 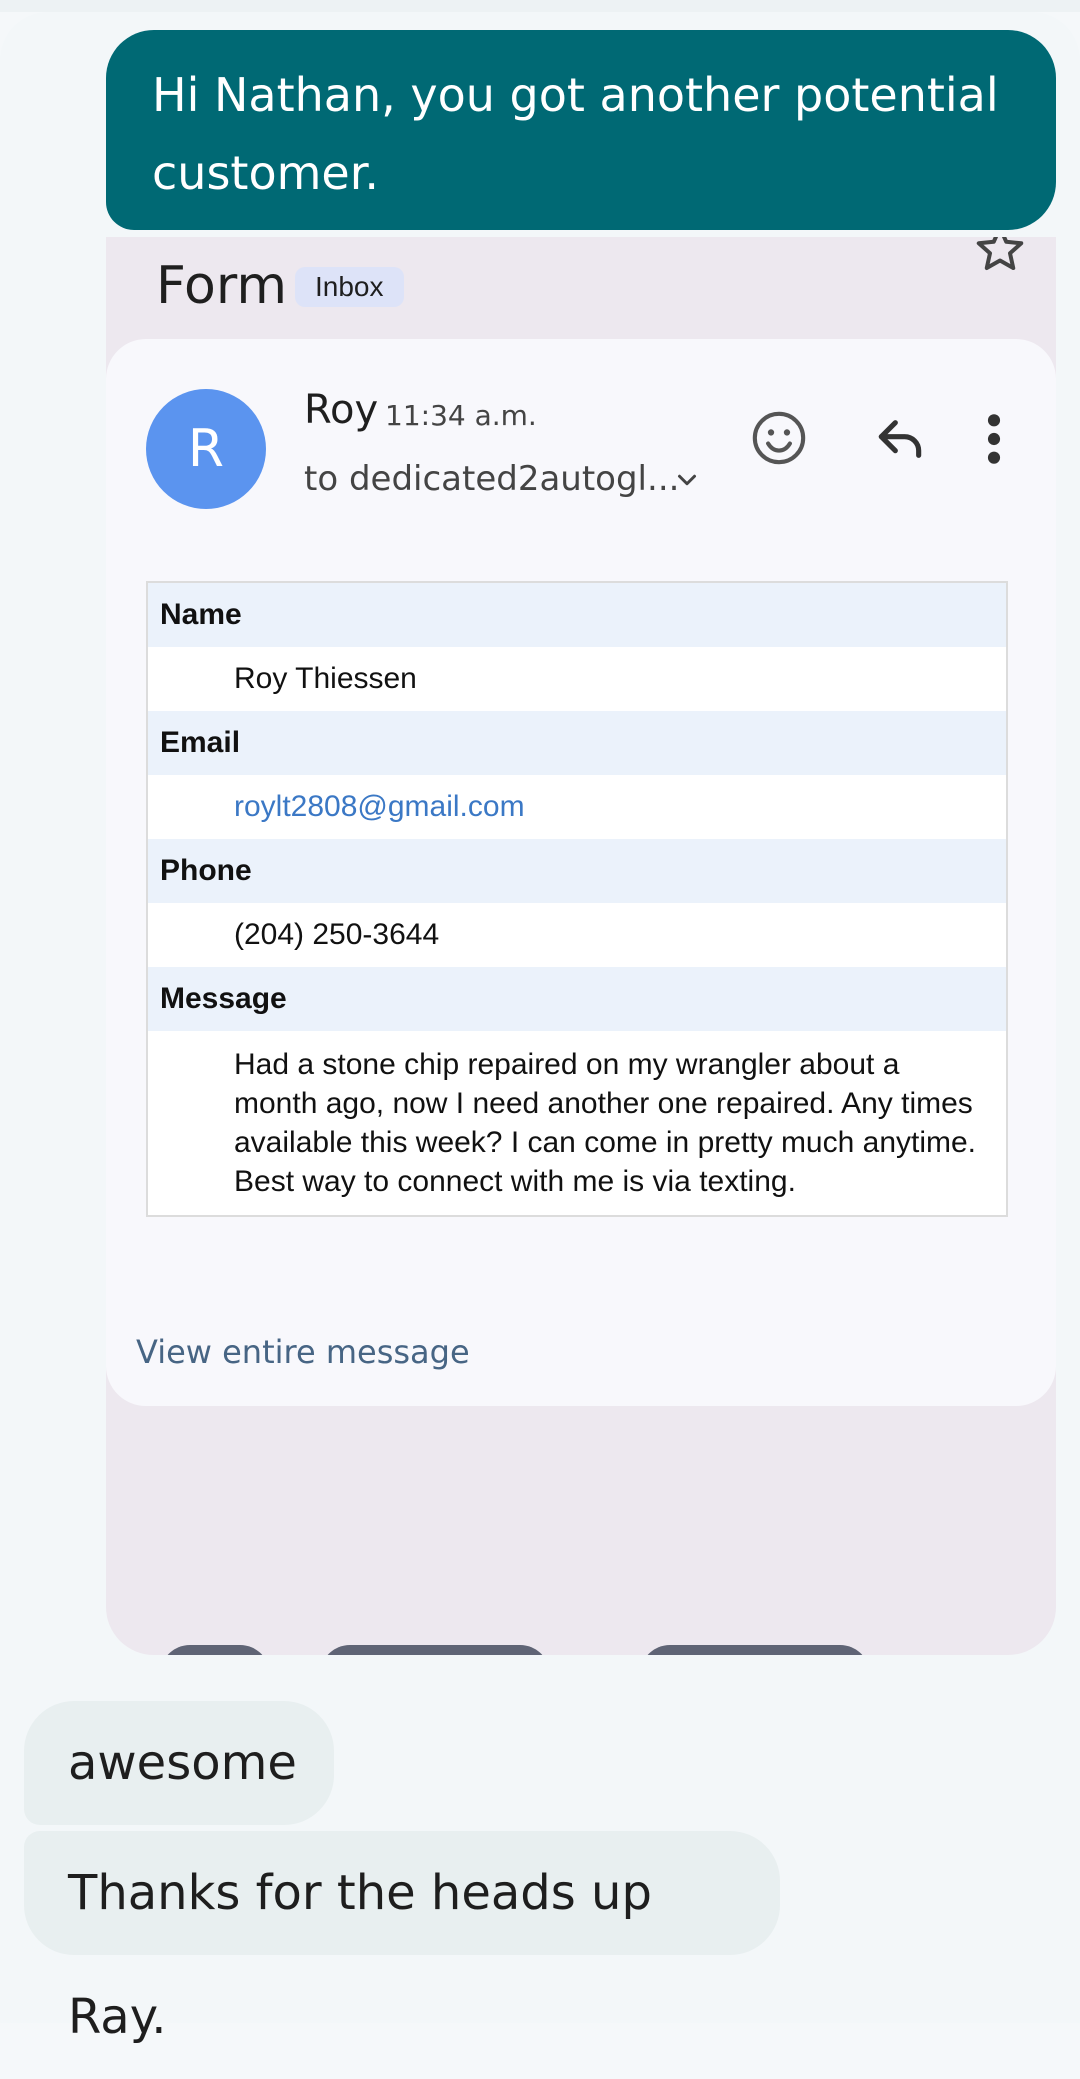 I want to click on star-icon, so click(x=1000, y=253).